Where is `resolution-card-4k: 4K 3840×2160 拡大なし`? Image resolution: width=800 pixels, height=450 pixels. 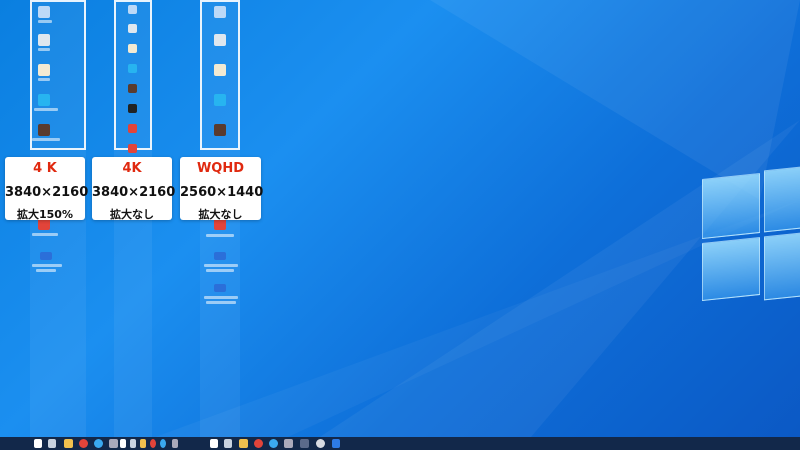 resolution-card-4k: 4K 3840×2160 拡大なし is located at coordinates (134, 189).